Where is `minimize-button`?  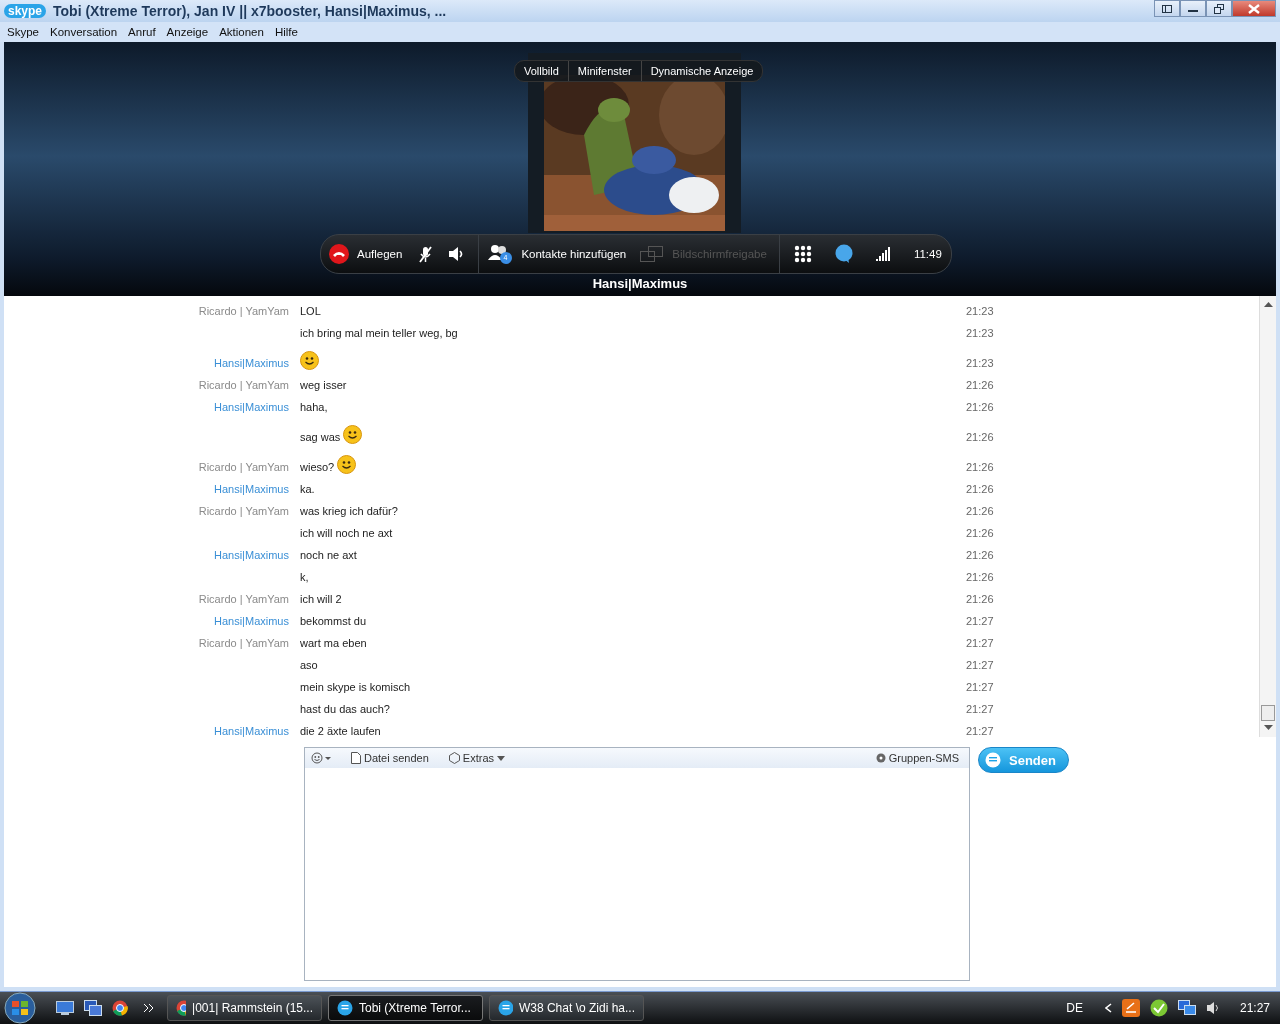
minimize-button is located at coordinates (1193, 8).